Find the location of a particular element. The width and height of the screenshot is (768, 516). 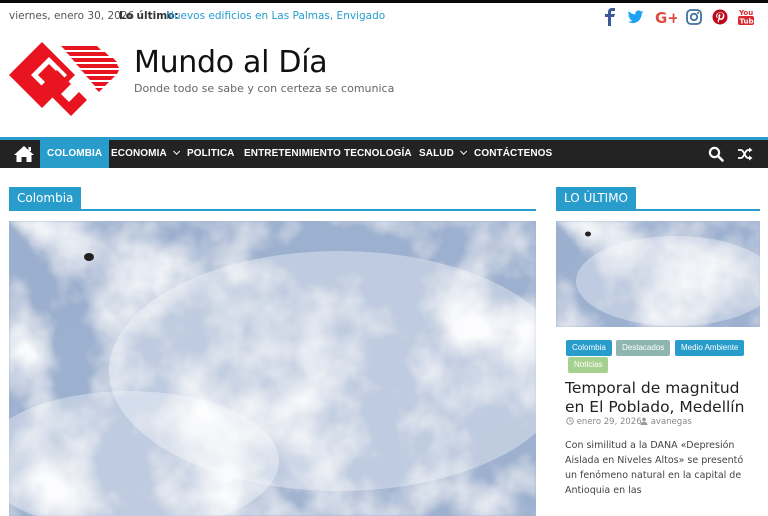

post-author-text: avanegas is located at coordinates (671, 422).